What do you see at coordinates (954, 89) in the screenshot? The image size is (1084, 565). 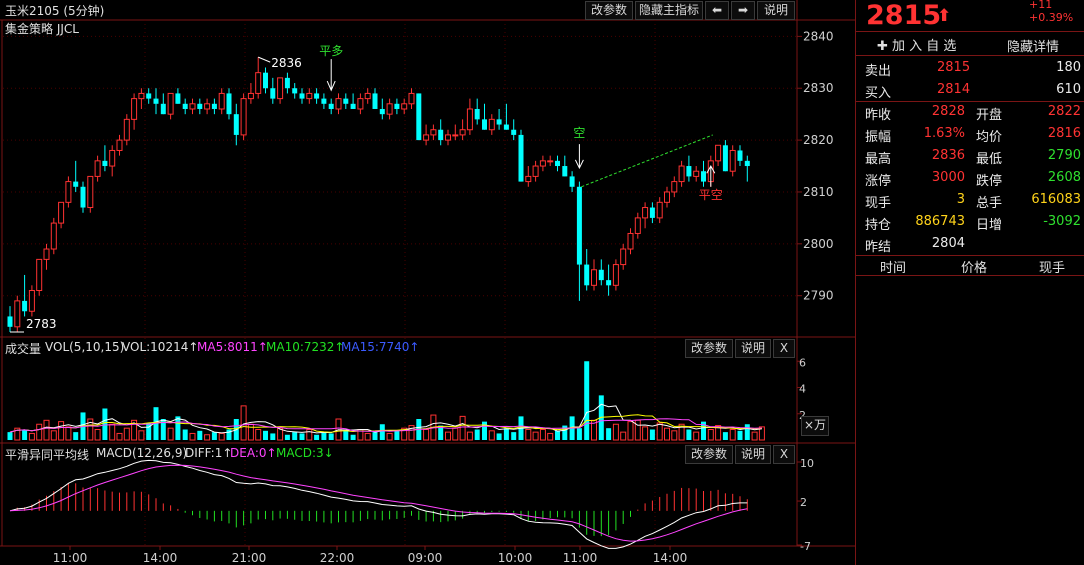 I see `bid-price: 2814` at bounding box center [954, 89].